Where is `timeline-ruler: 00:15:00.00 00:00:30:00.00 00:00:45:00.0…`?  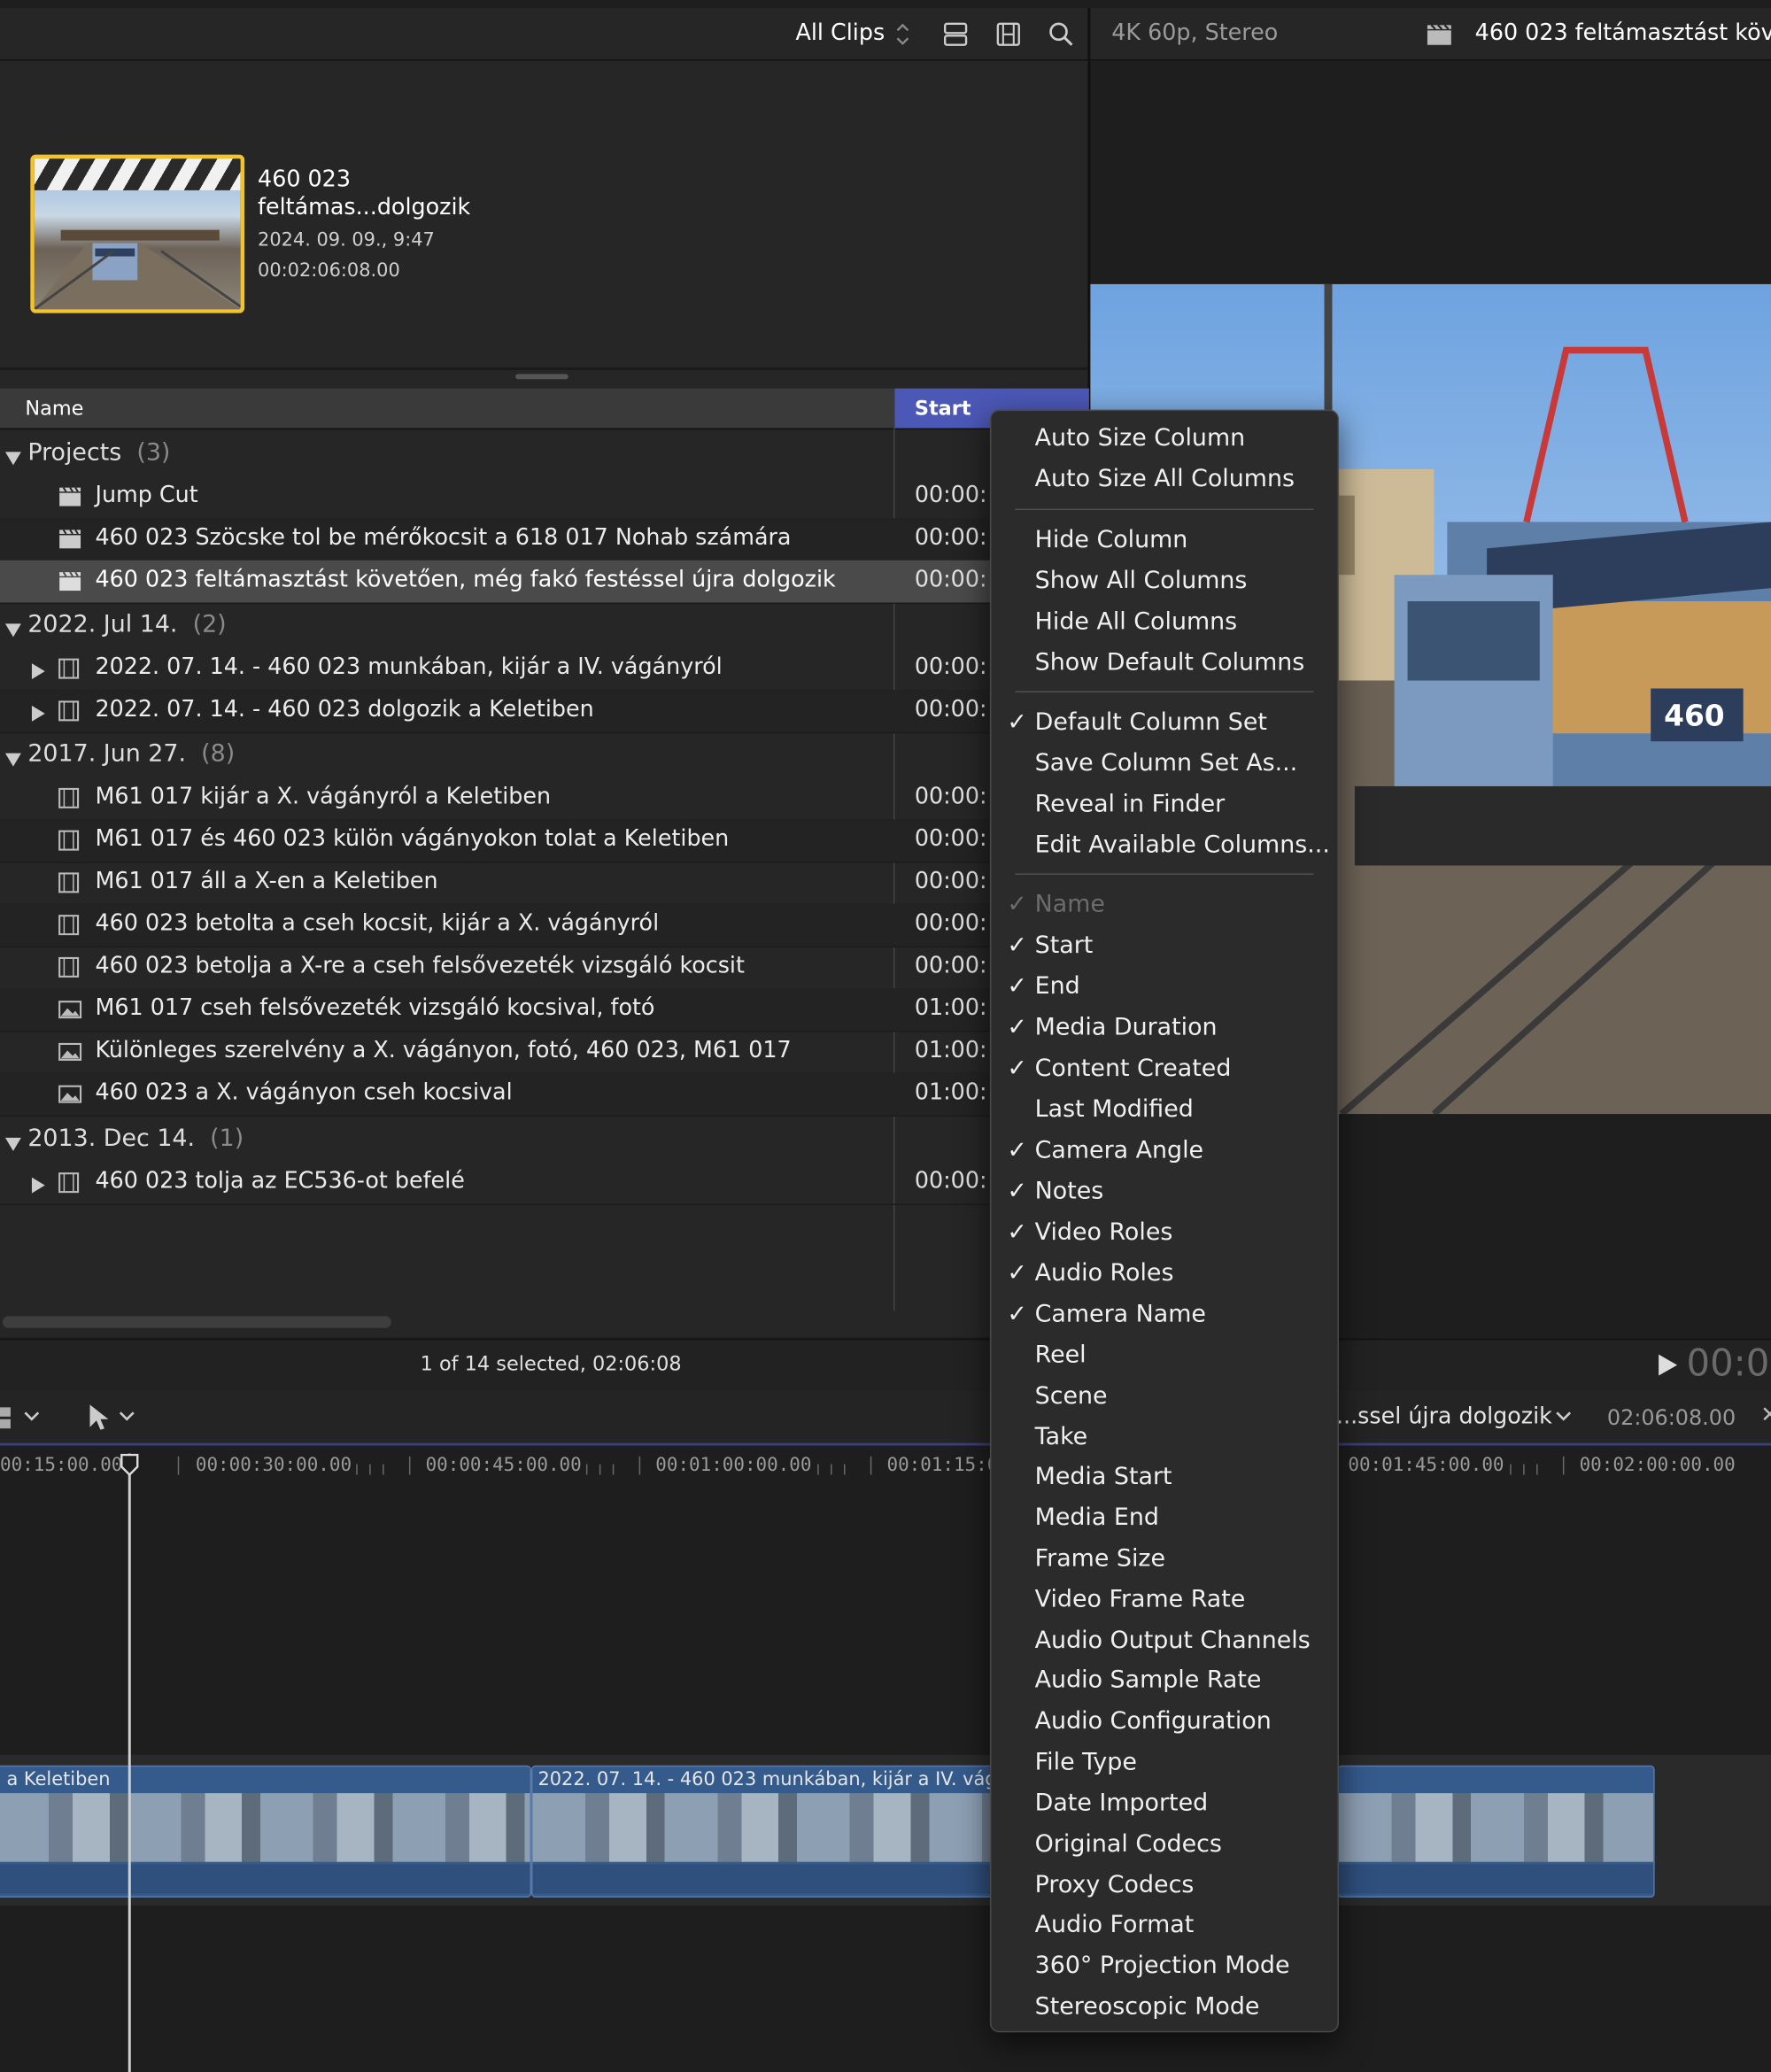 timeline-ruler: 00:15:00.00 00:00:30:00.00 00:00:45:00.0… is located at coordinates (885, 1465).